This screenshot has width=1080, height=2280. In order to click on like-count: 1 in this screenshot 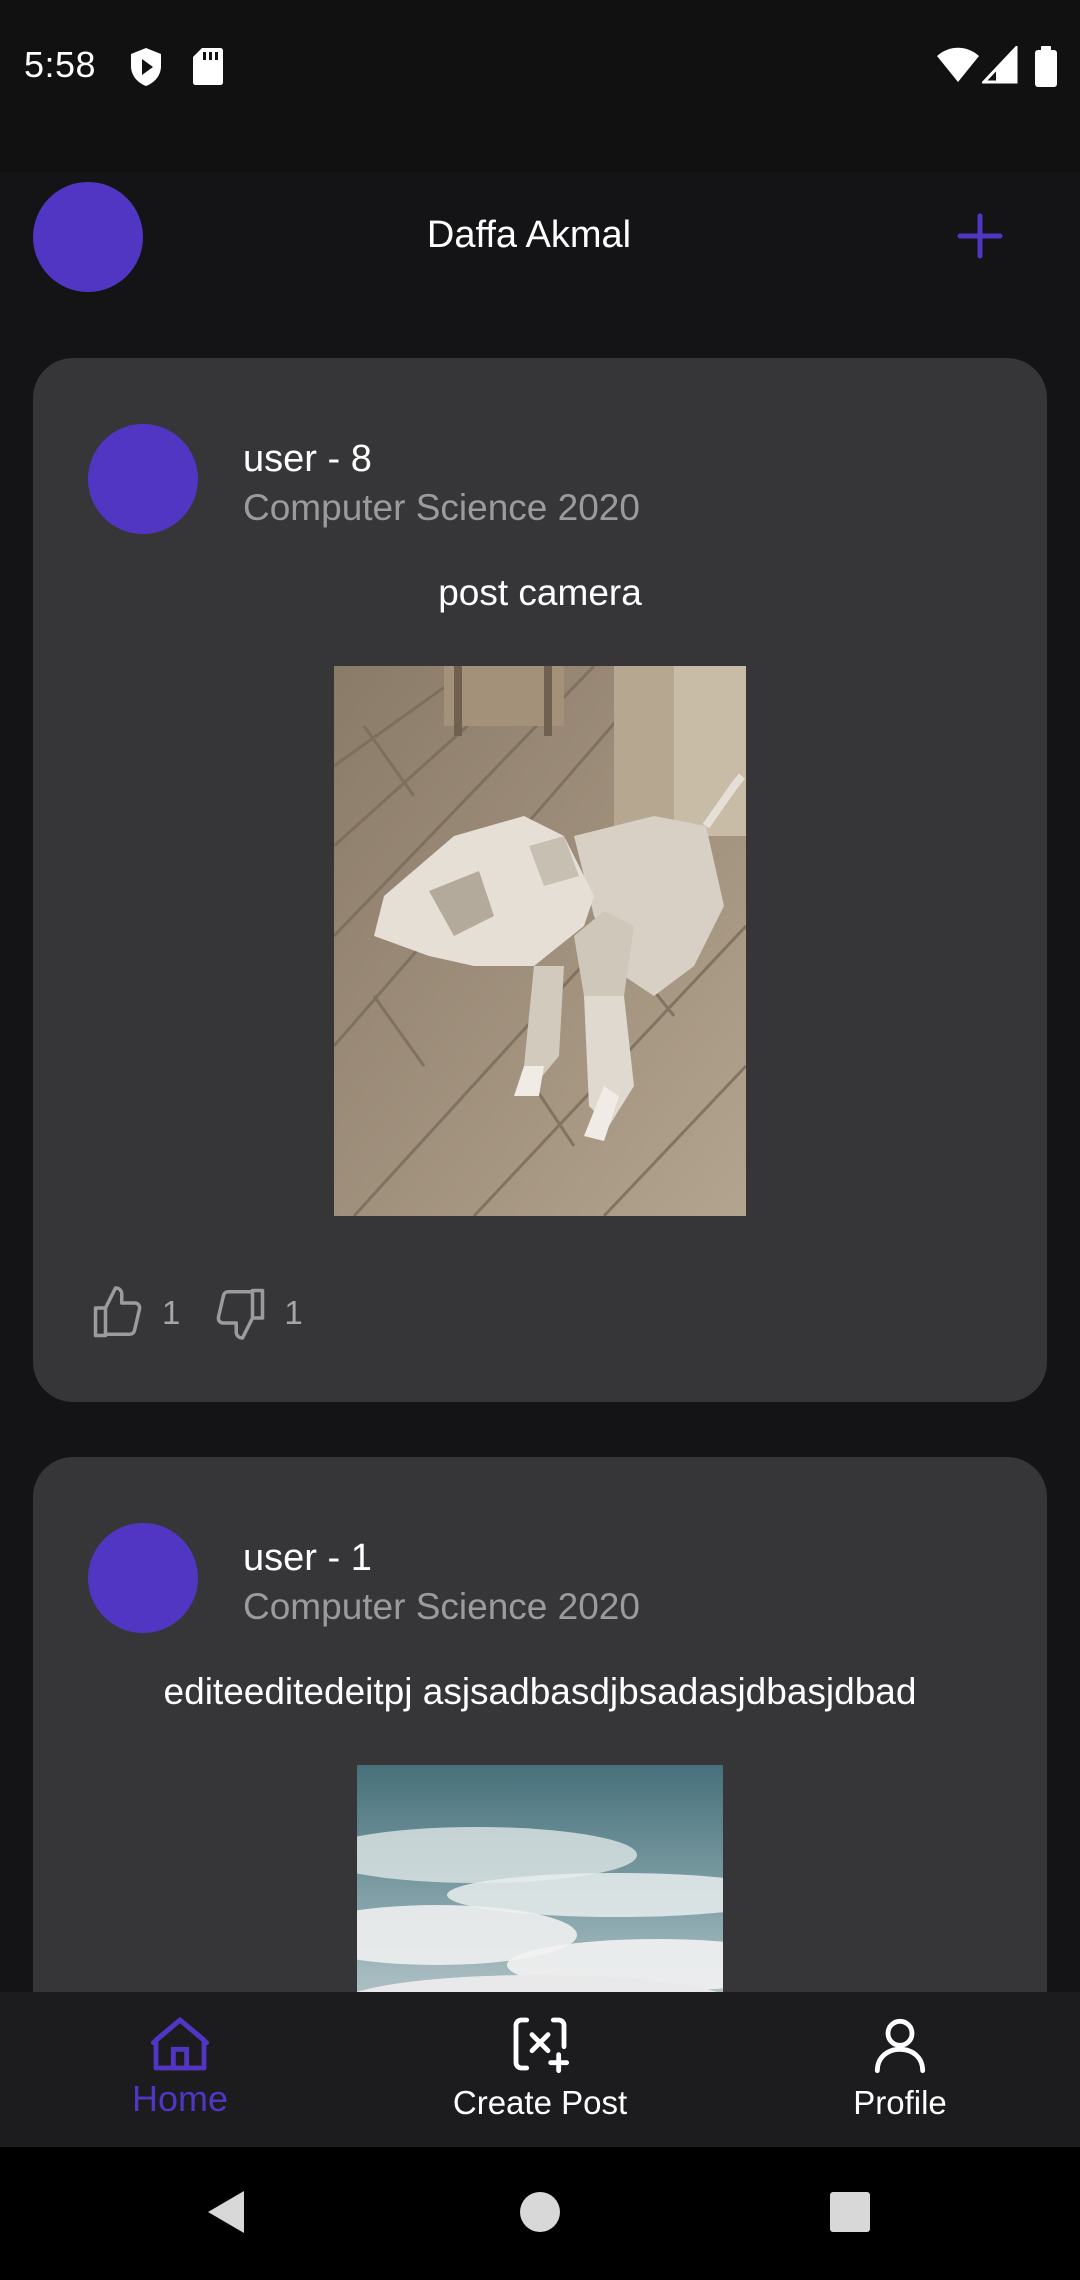, I will do `click(171, 1312)`.